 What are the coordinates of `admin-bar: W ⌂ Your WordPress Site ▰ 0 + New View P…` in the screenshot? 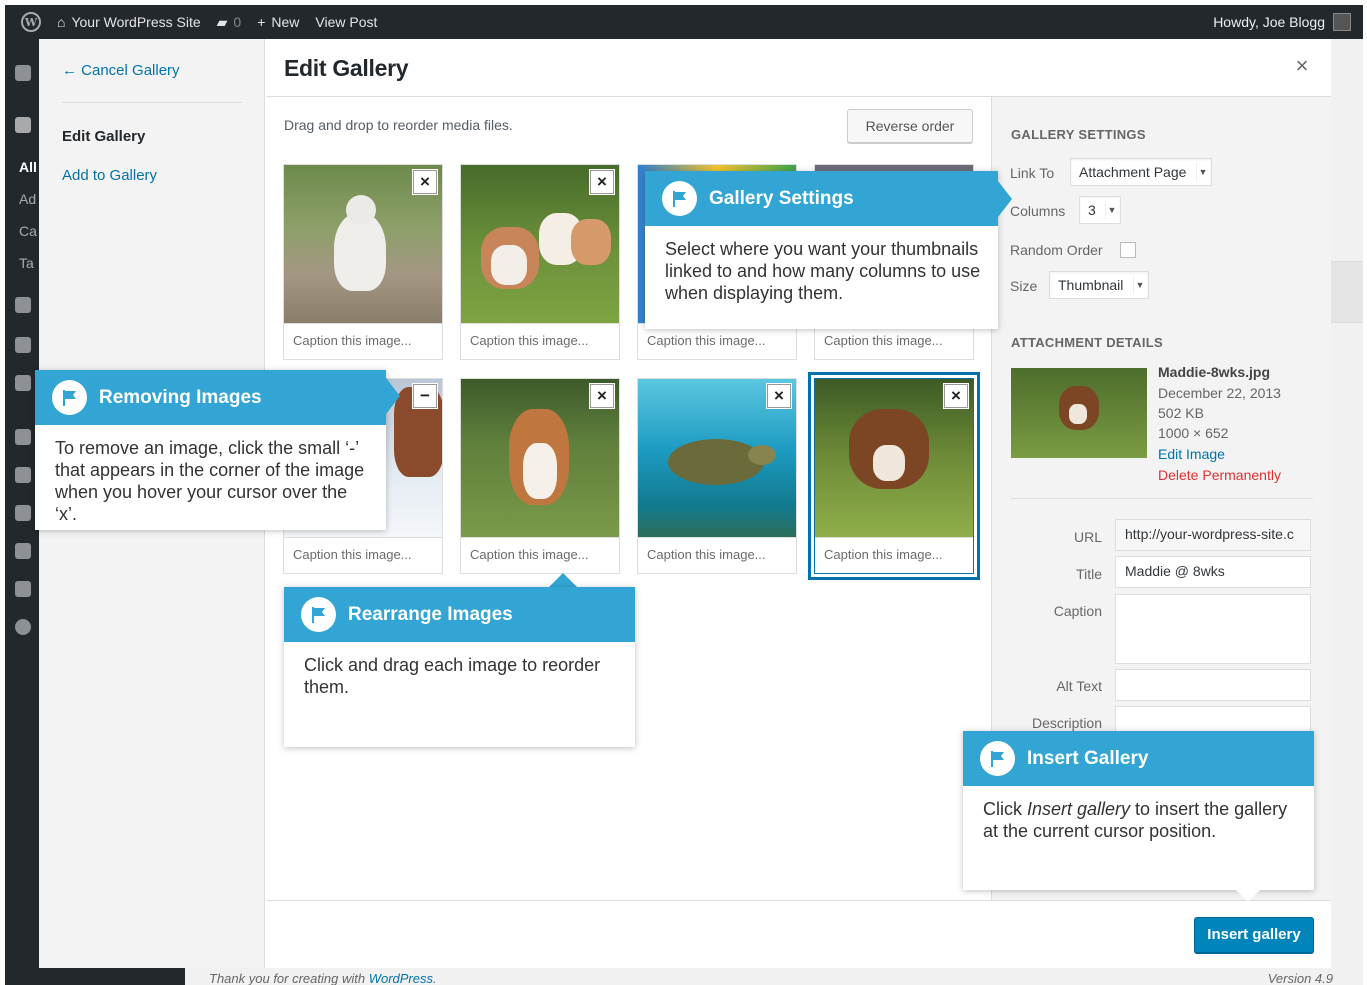 It's located at (684, 22).